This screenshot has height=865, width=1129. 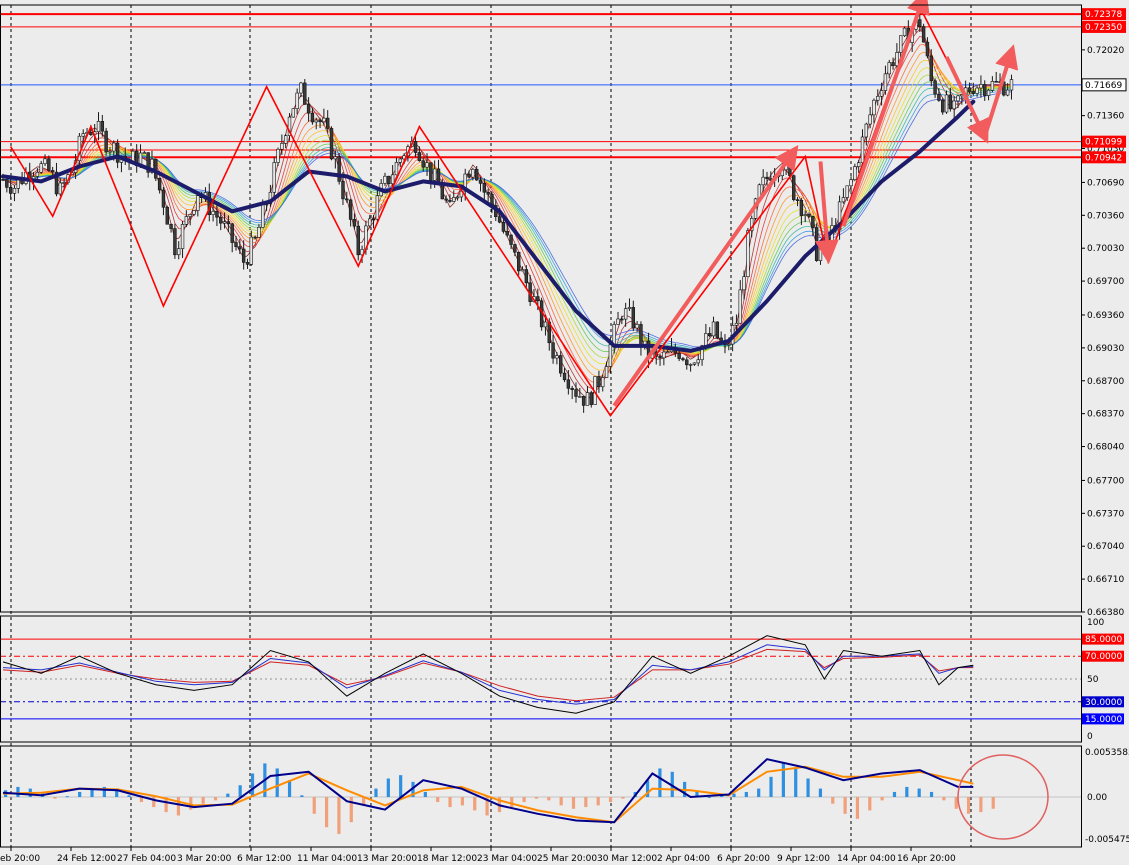 What do you see at coordinates (683, 859) in the screenshot?
I see `time-tick-label: 2 Apr 04:00` at bounding box center [683, 859].